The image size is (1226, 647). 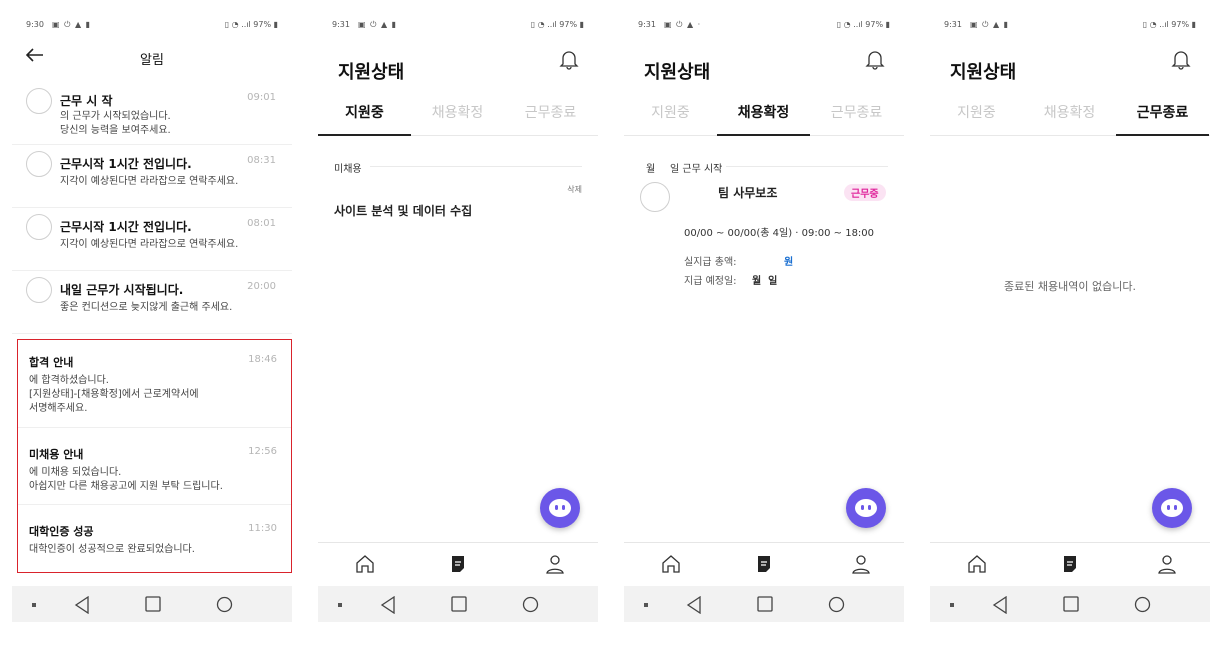 I want to click on section-divider, so click(x=807, y=166).